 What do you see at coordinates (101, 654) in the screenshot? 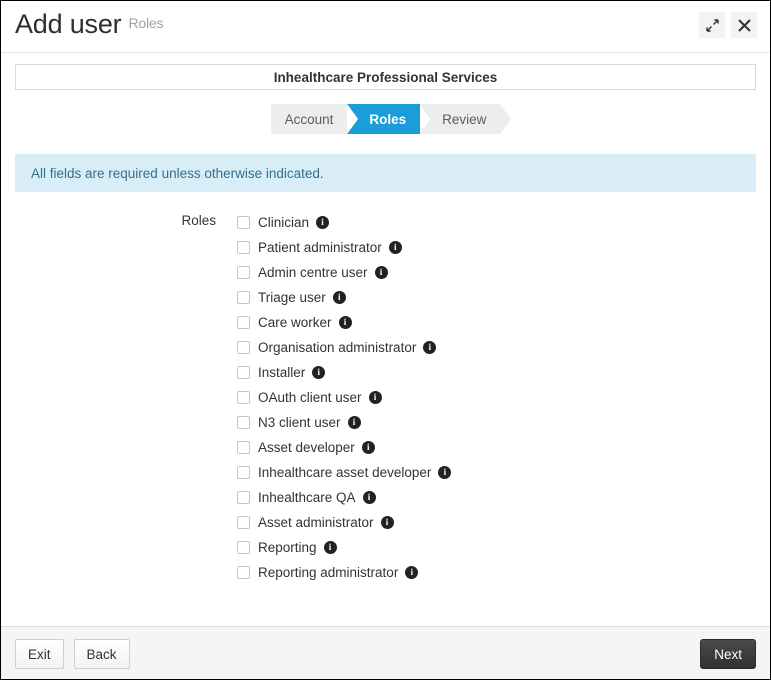
I see `back-button: Back` at bounding box center [101, 654].